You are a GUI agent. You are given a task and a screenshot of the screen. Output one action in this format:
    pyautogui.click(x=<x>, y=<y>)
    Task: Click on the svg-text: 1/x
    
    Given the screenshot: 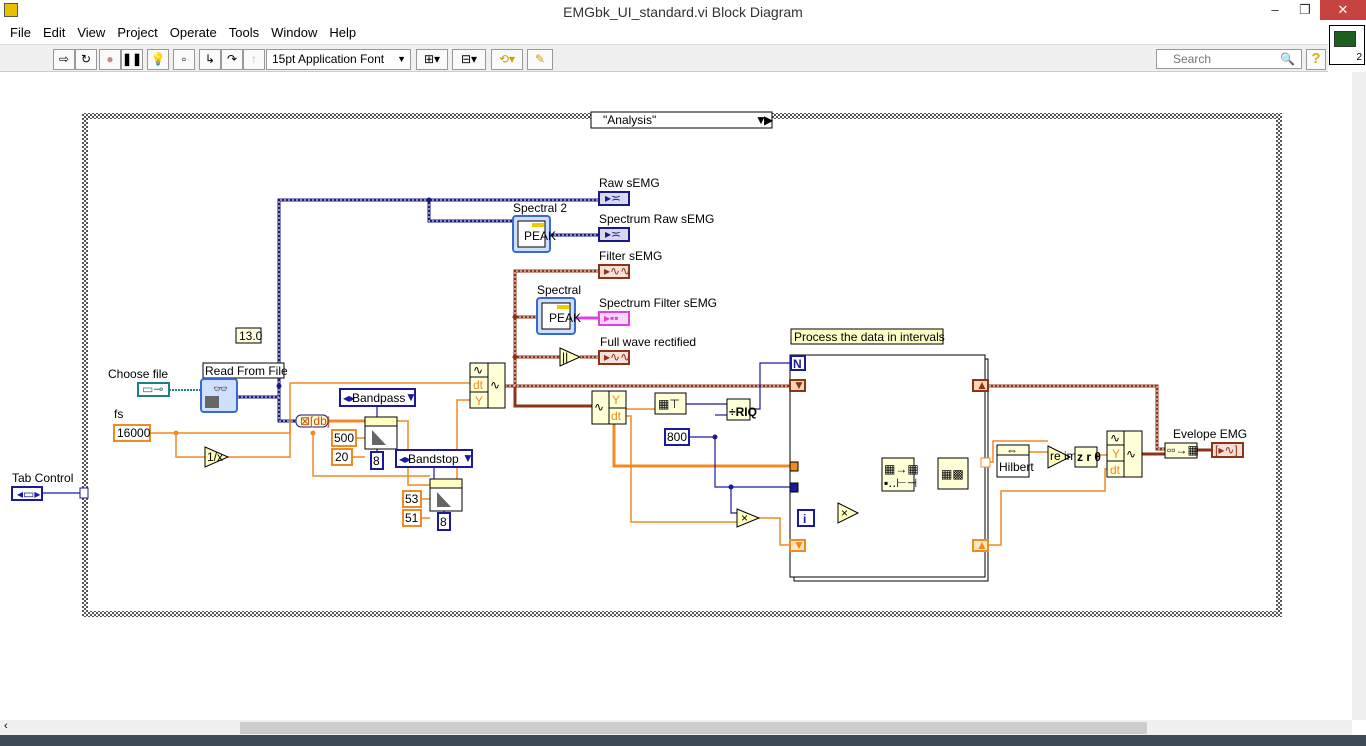 What is the action you would take?
    pyautogui.click(x=215, y=457)
    